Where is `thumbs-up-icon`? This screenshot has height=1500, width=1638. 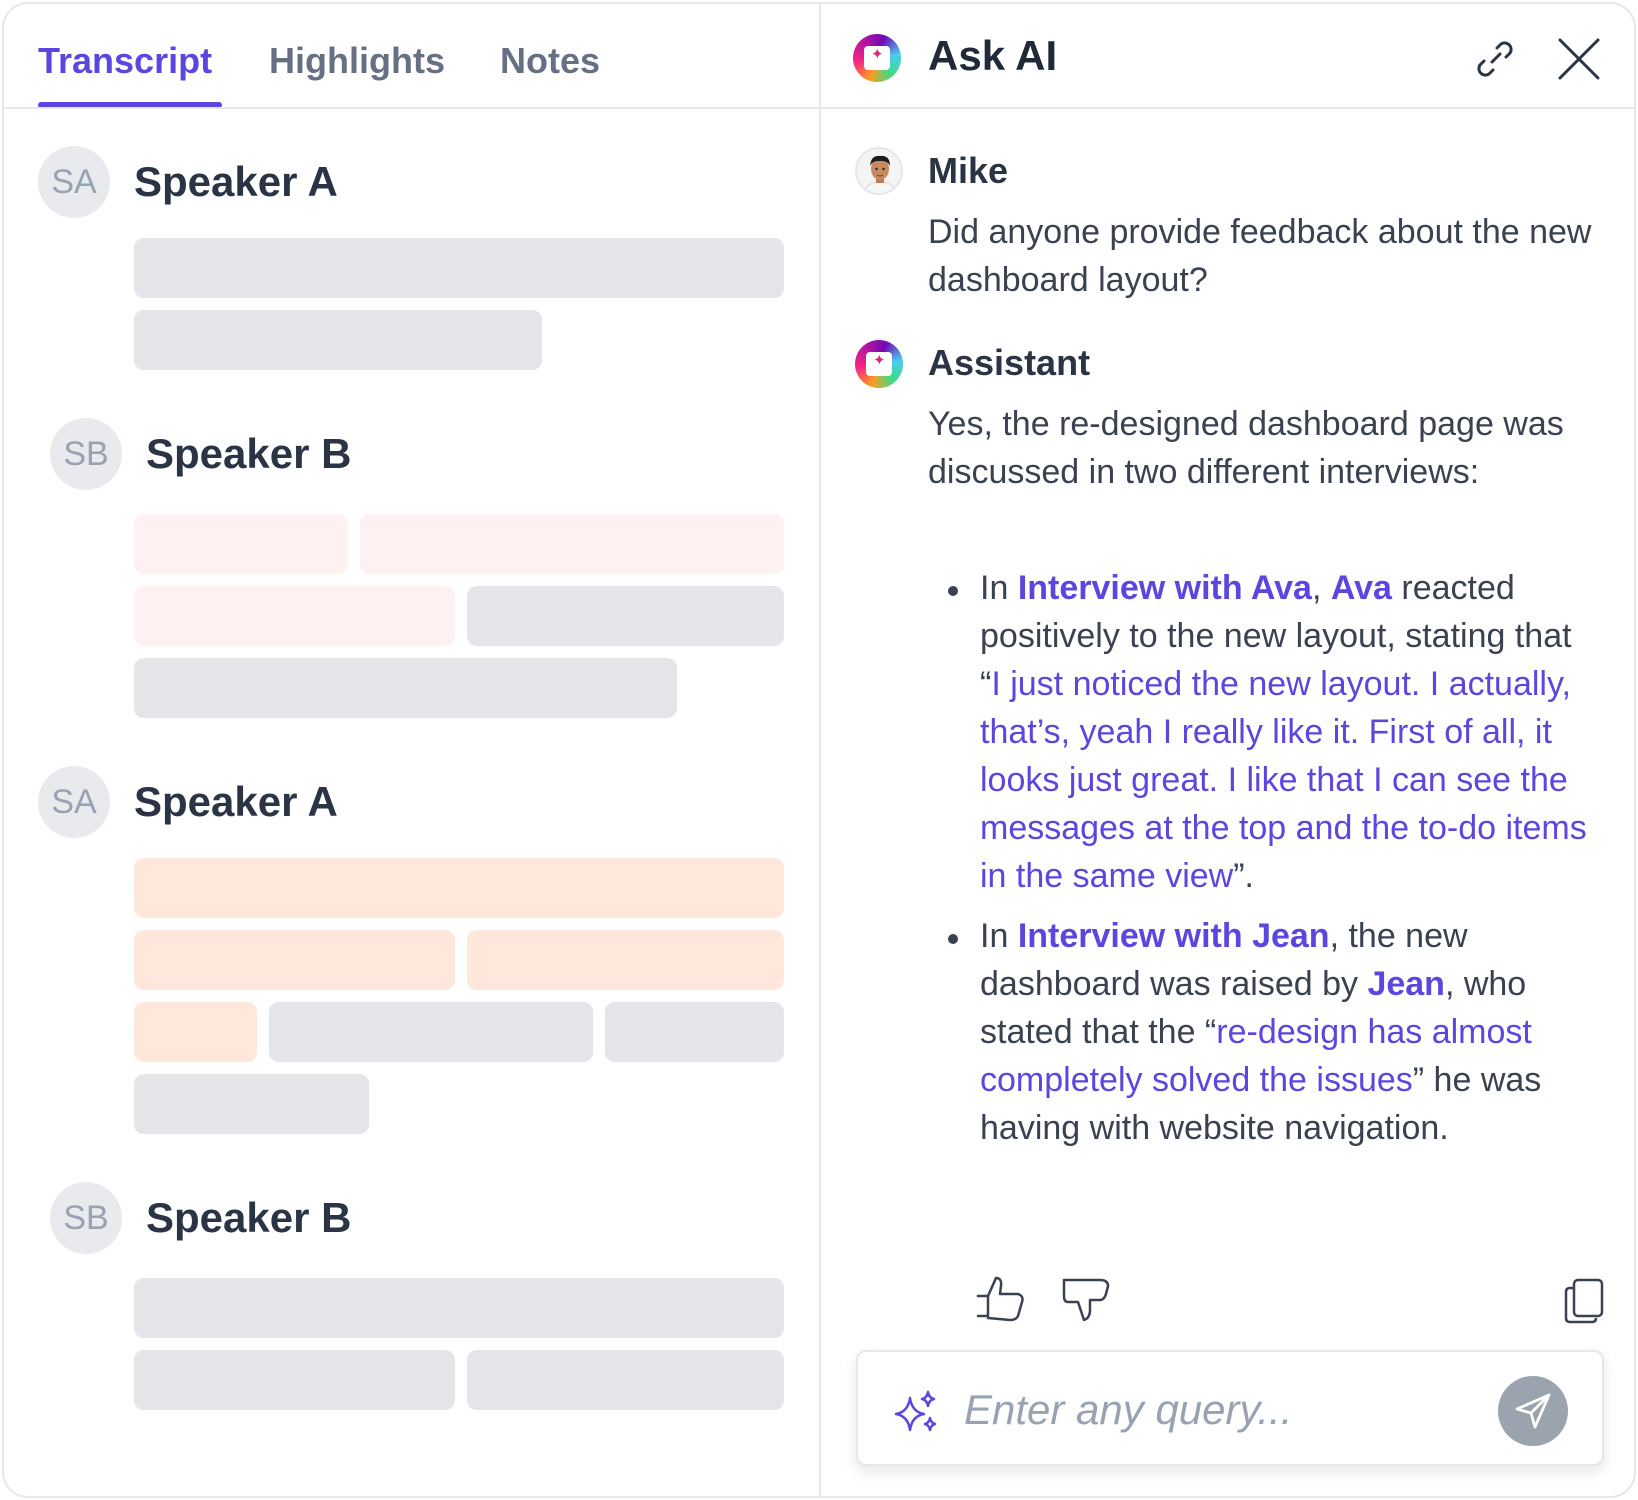
thumbs-up-icon is located at coordinates (1001, 1299).